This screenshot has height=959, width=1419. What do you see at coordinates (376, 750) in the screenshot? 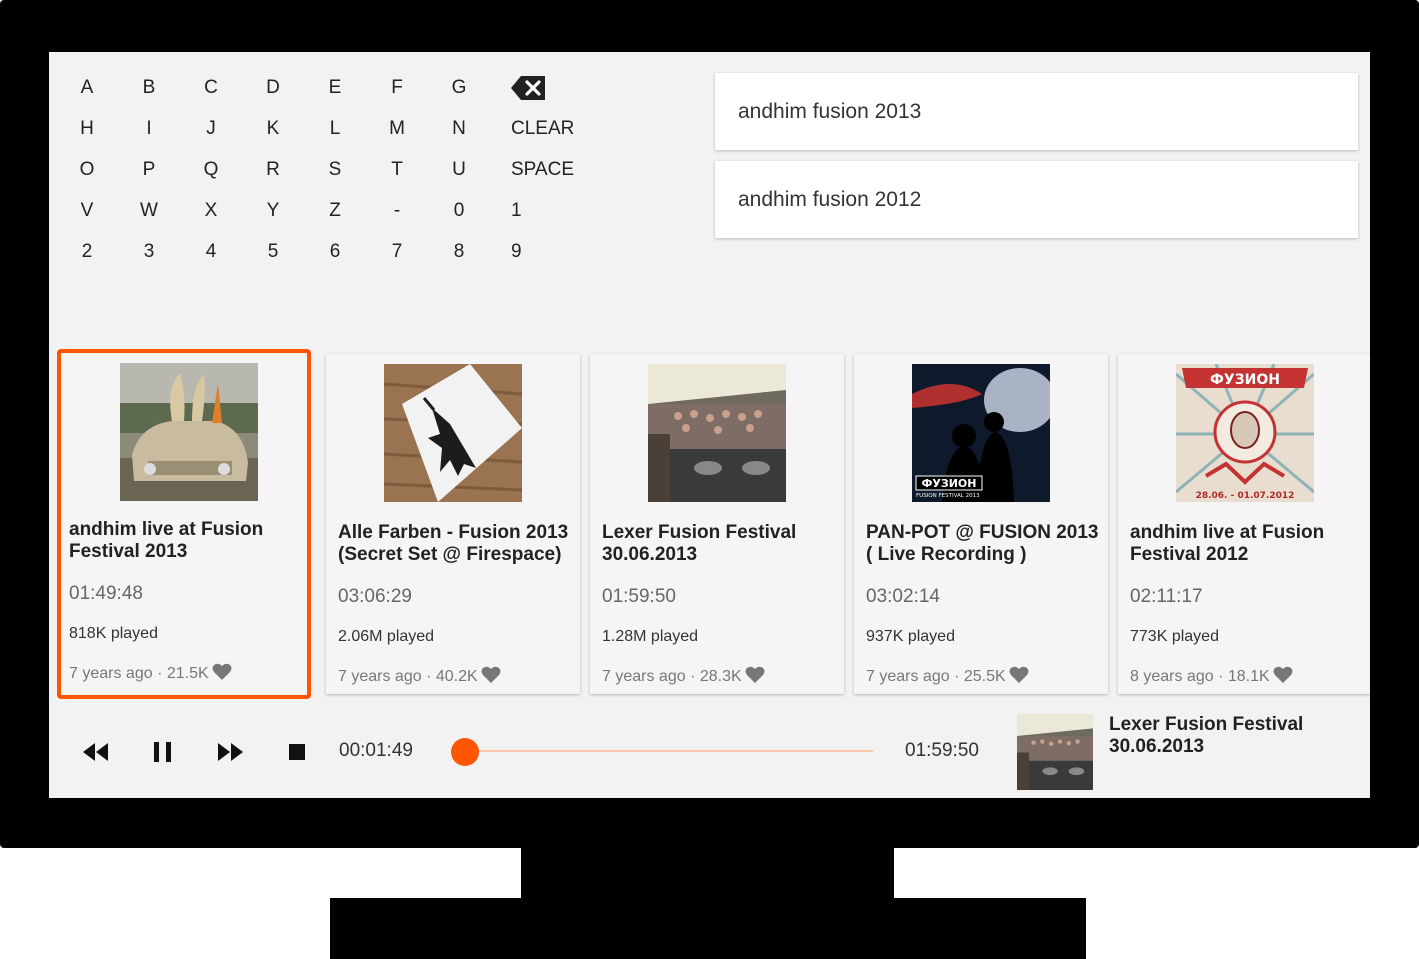
I see `elapsed-time: 00:01:49` at bounding box center [376, 750].